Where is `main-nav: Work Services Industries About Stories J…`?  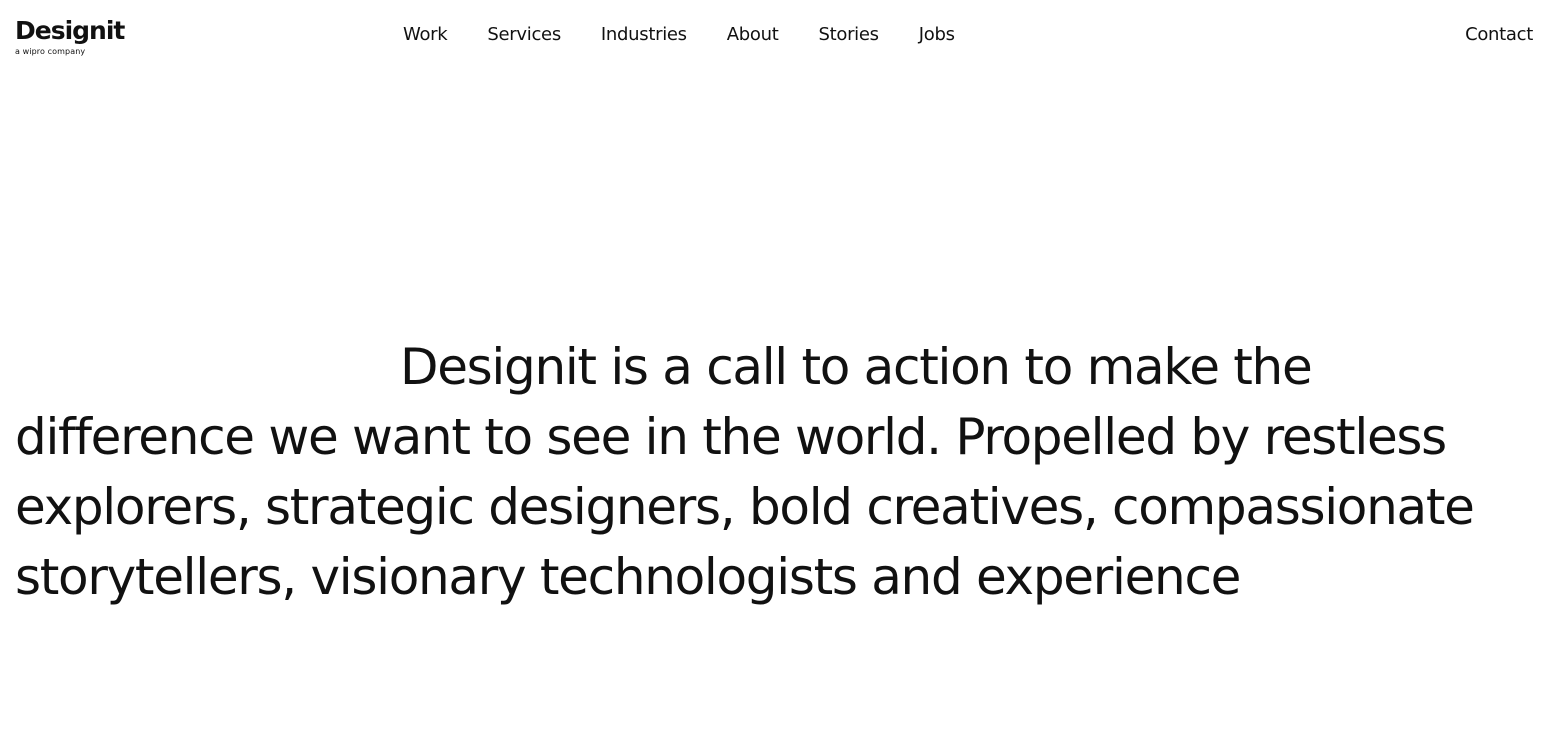 main-nav: Work Services Industries About Stories J… is located at coordinates (679, 35).